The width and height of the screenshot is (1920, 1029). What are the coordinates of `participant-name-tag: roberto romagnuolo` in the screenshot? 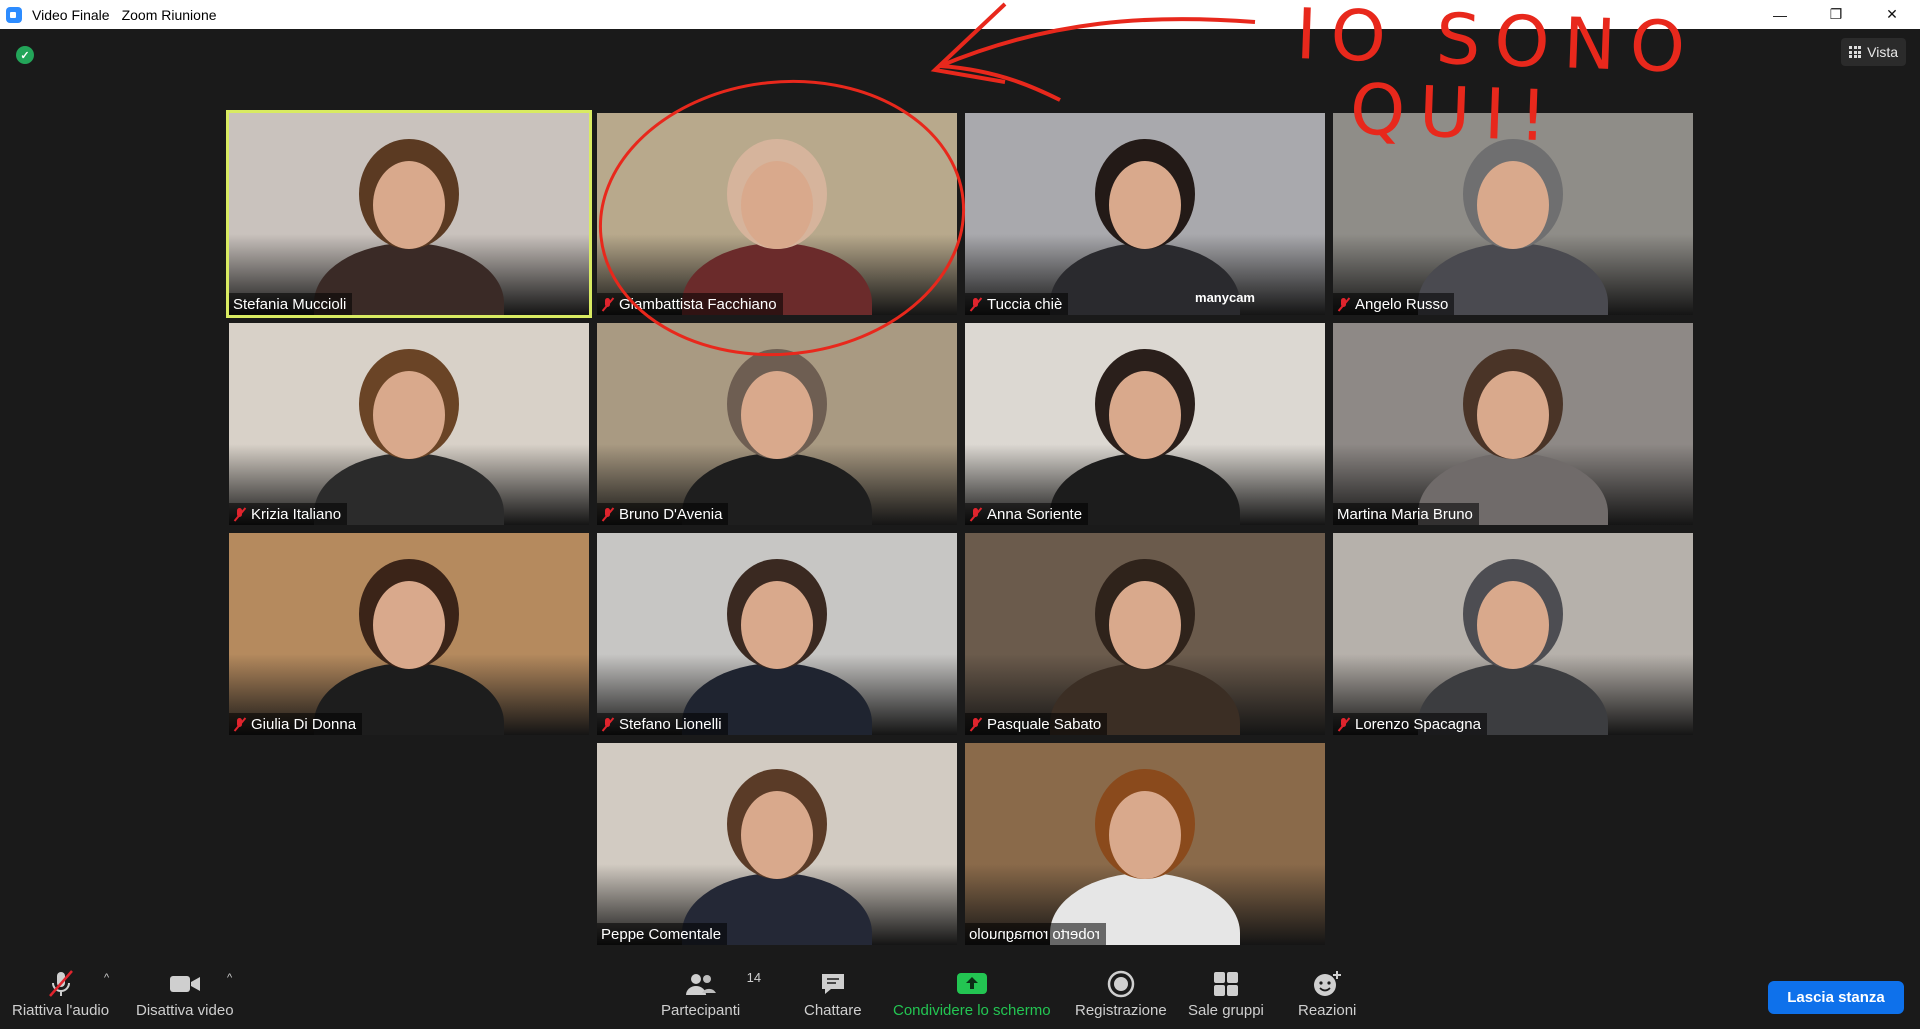 It's located at (1035, 934).